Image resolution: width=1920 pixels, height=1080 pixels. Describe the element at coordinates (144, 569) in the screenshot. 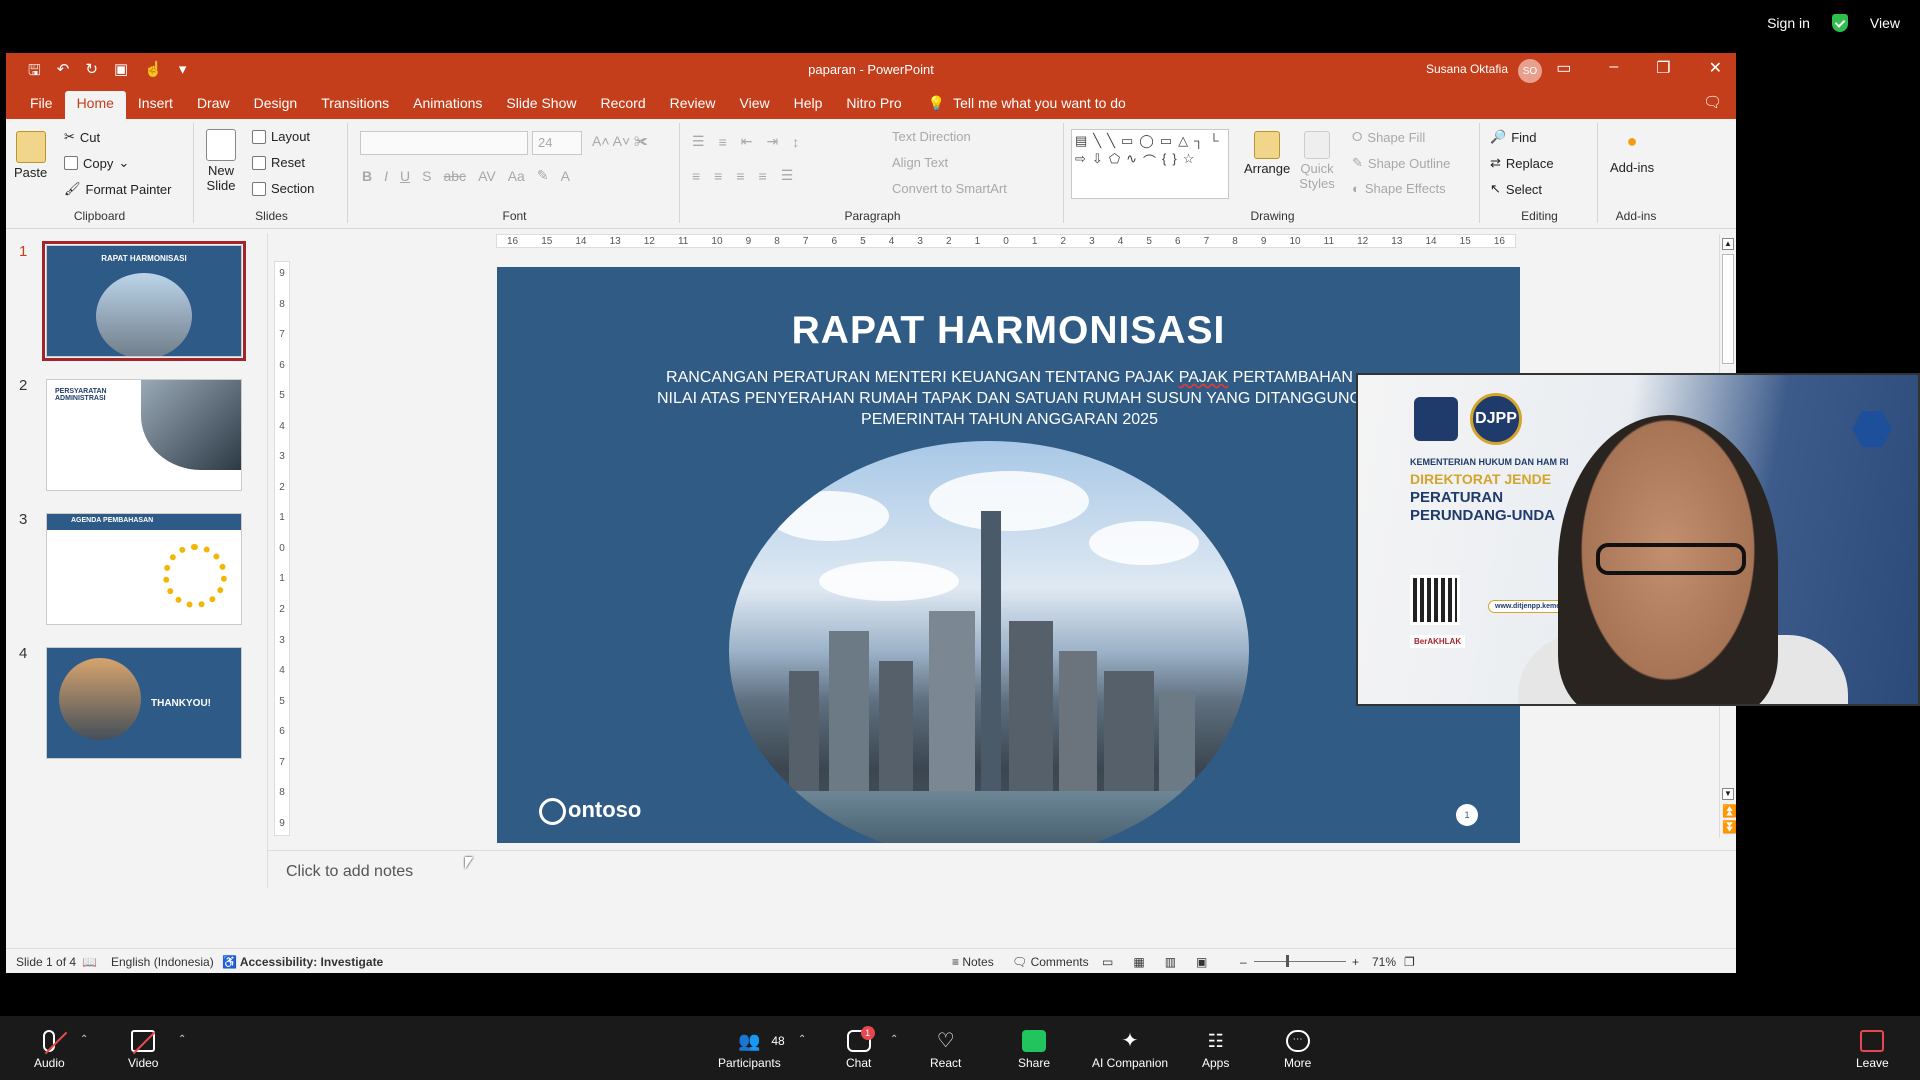

I see `slide-thumbnail-3: AGENDA PEMBAHASAN` at that location.